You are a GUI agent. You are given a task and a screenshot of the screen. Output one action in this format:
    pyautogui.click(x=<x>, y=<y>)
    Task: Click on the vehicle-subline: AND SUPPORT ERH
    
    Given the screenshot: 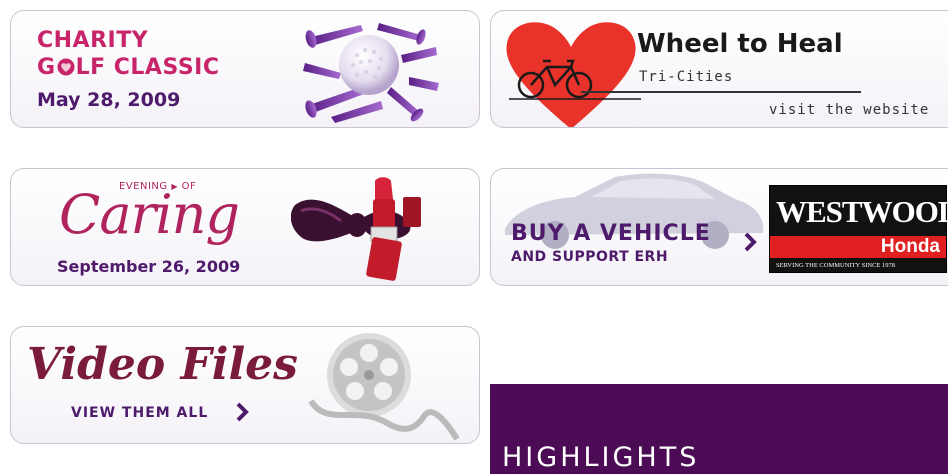 What is the action you would take?
    pyautogui.click(x=590, y=257)
    